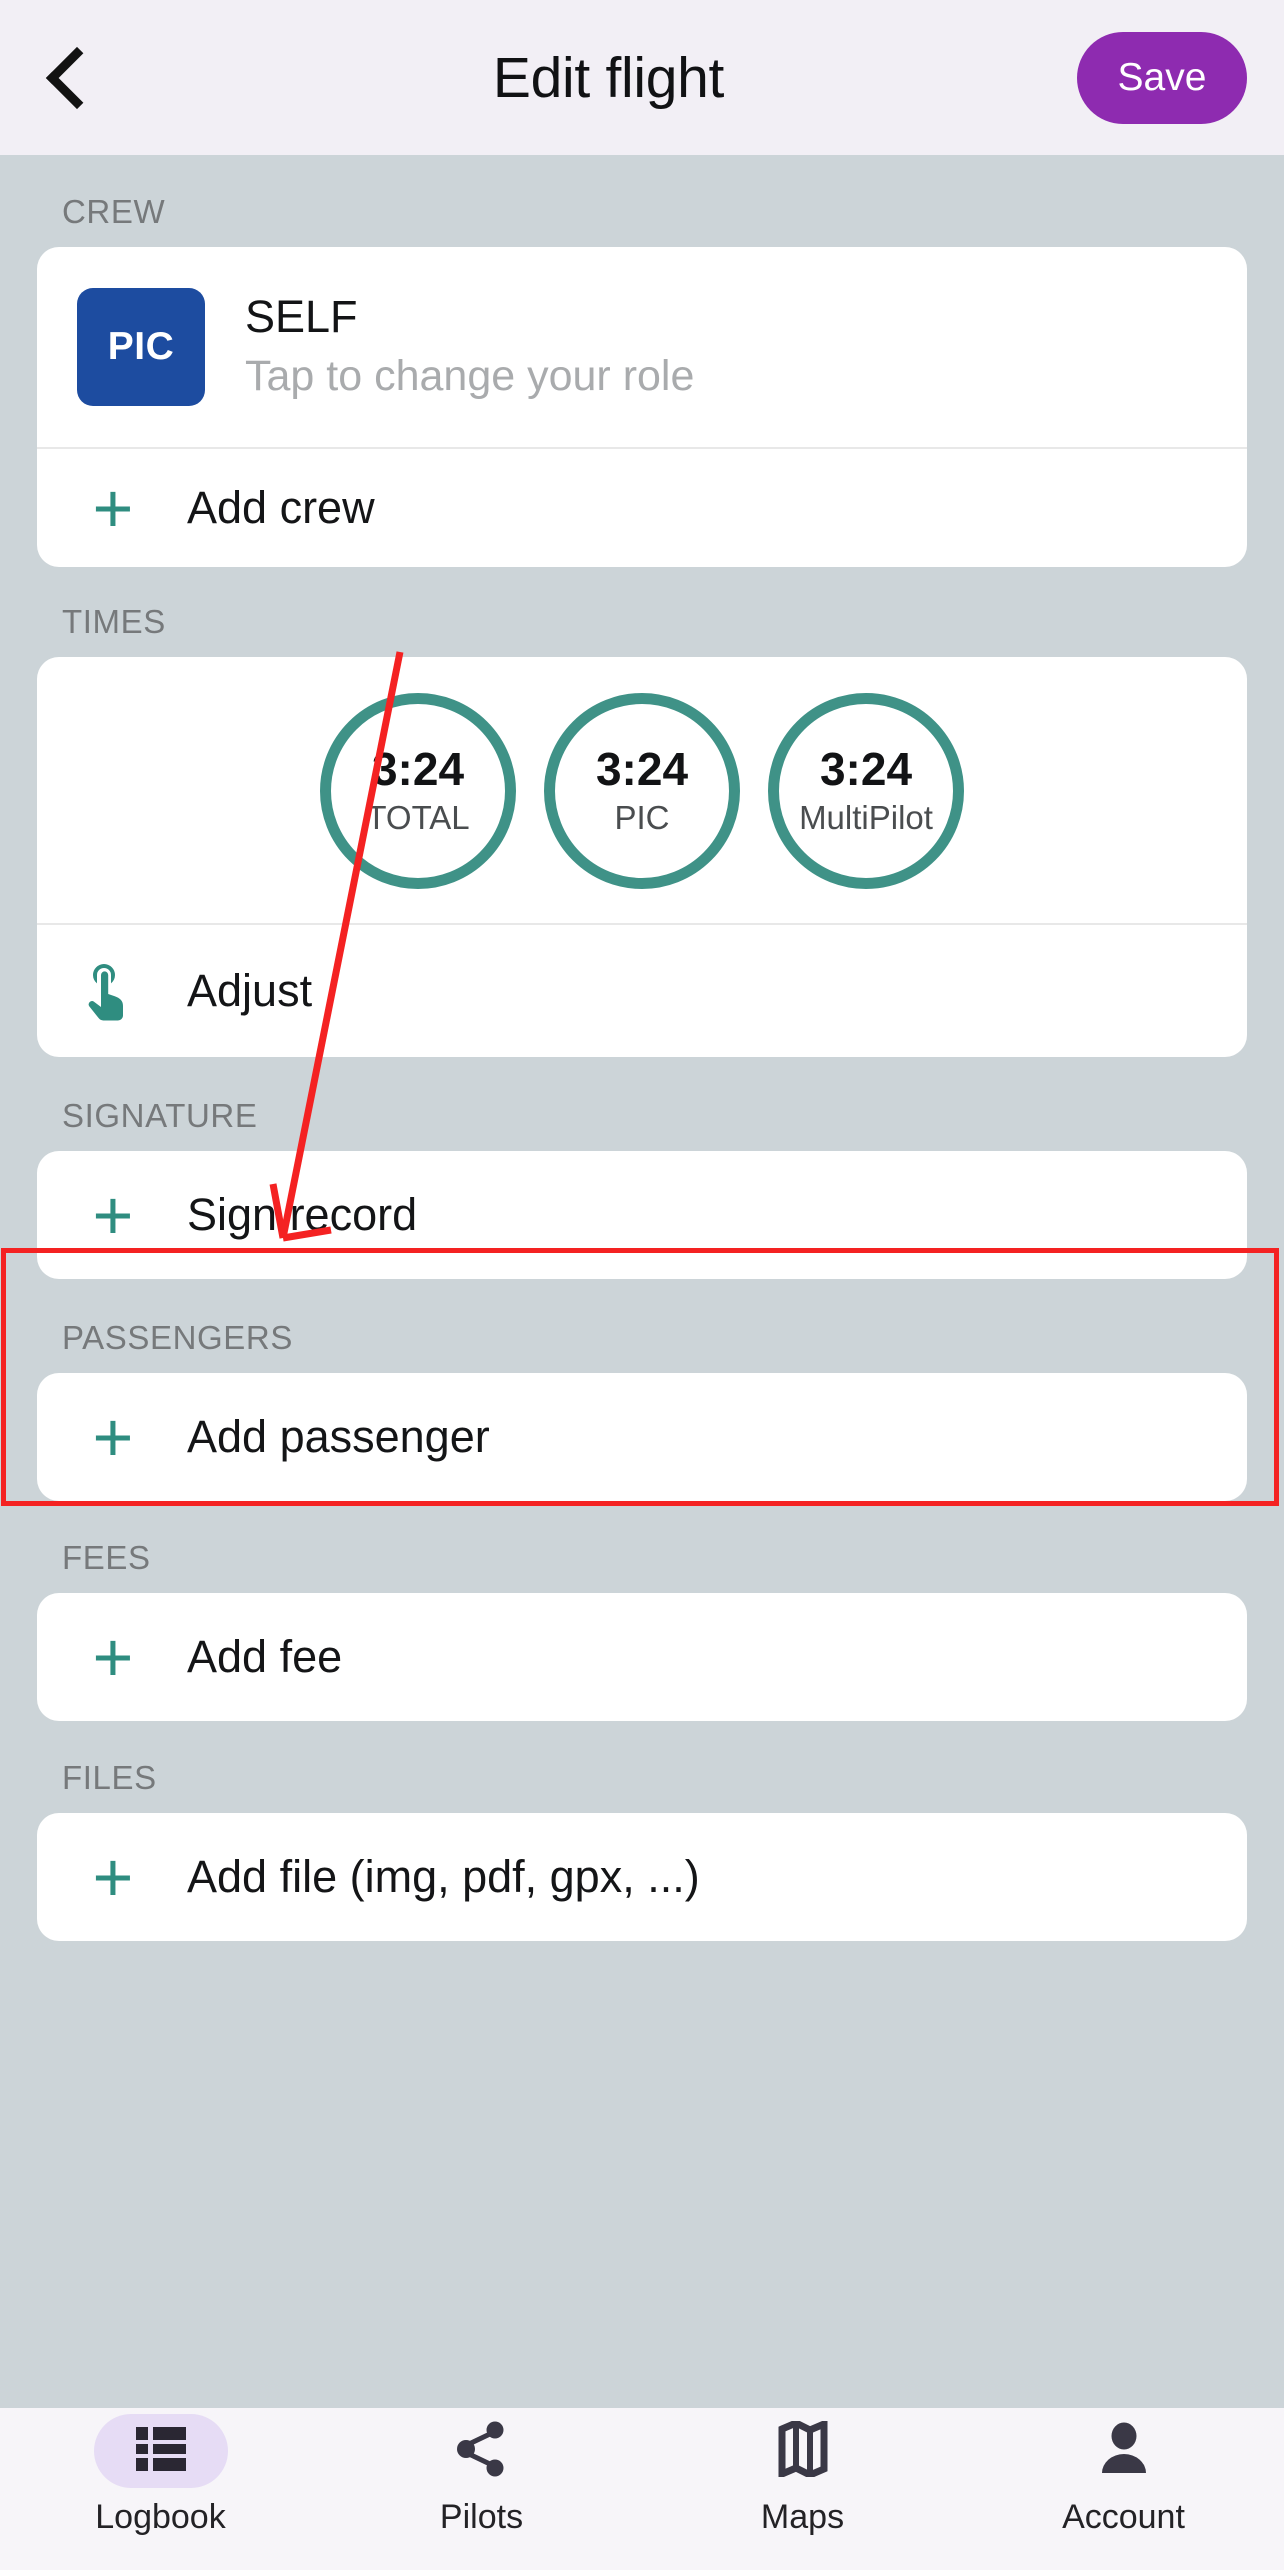  What do you see at coordinates (106, 1557) in the screenshot?
I see `section-label-fees: FEES` at bounding box center [106, 1557].